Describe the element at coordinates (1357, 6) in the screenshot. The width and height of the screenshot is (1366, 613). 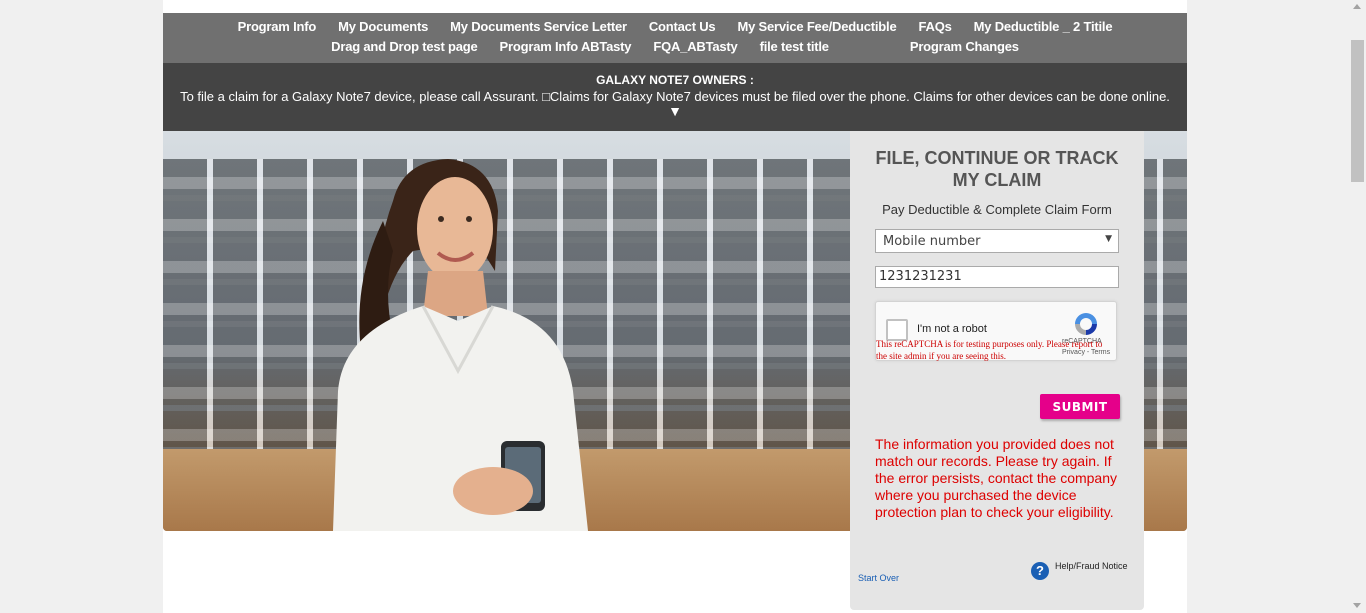
I see `scroll-up-icon` at that location.